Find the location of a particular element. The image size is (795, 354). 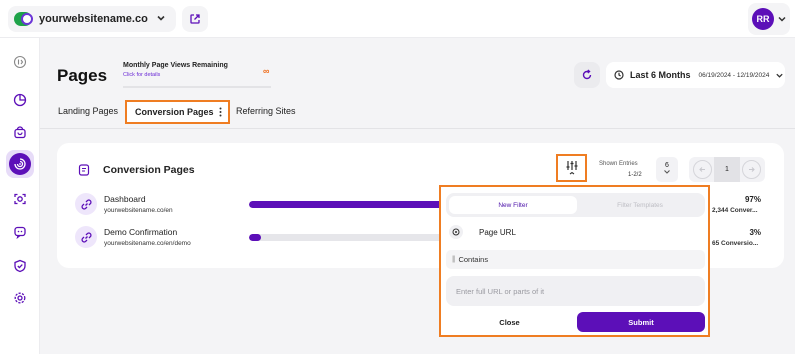

site-logo-icon is located at coordinates (23, 19).